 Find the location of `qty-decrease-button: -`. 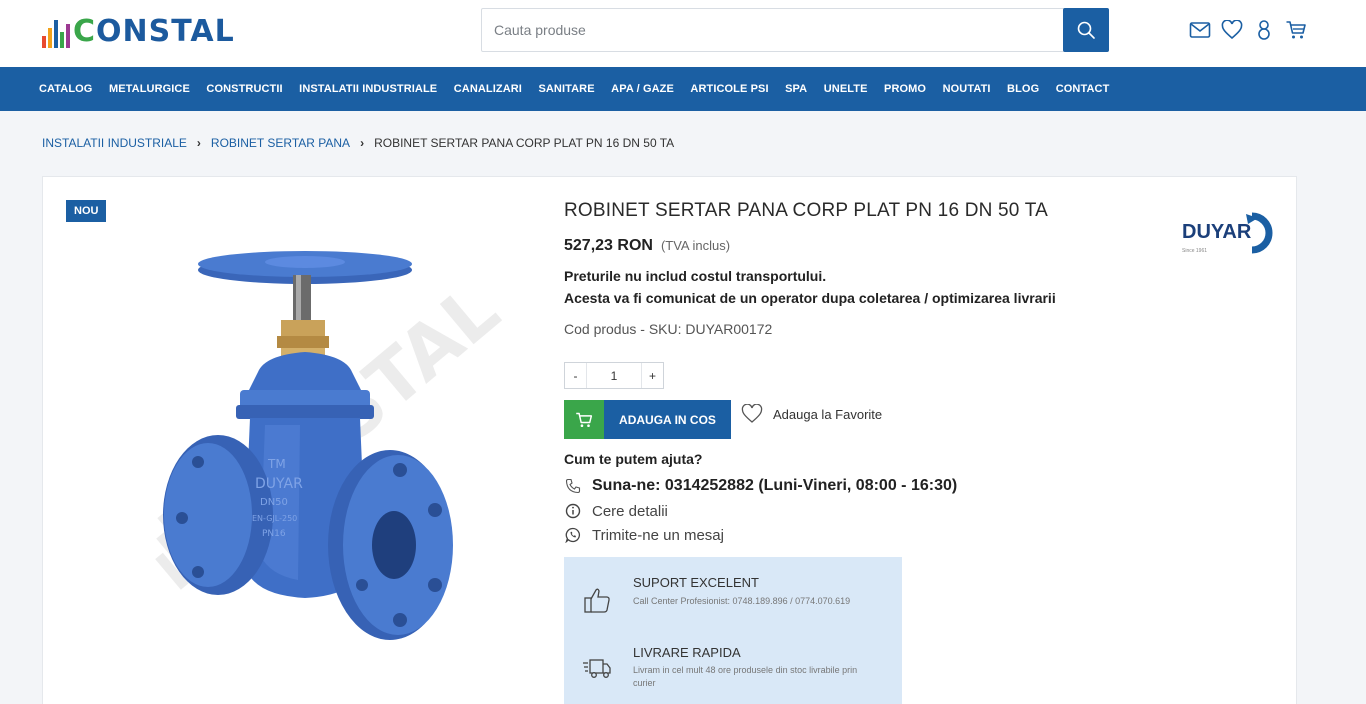

qty-decrease-button: - is located at coordinates (576, 375).